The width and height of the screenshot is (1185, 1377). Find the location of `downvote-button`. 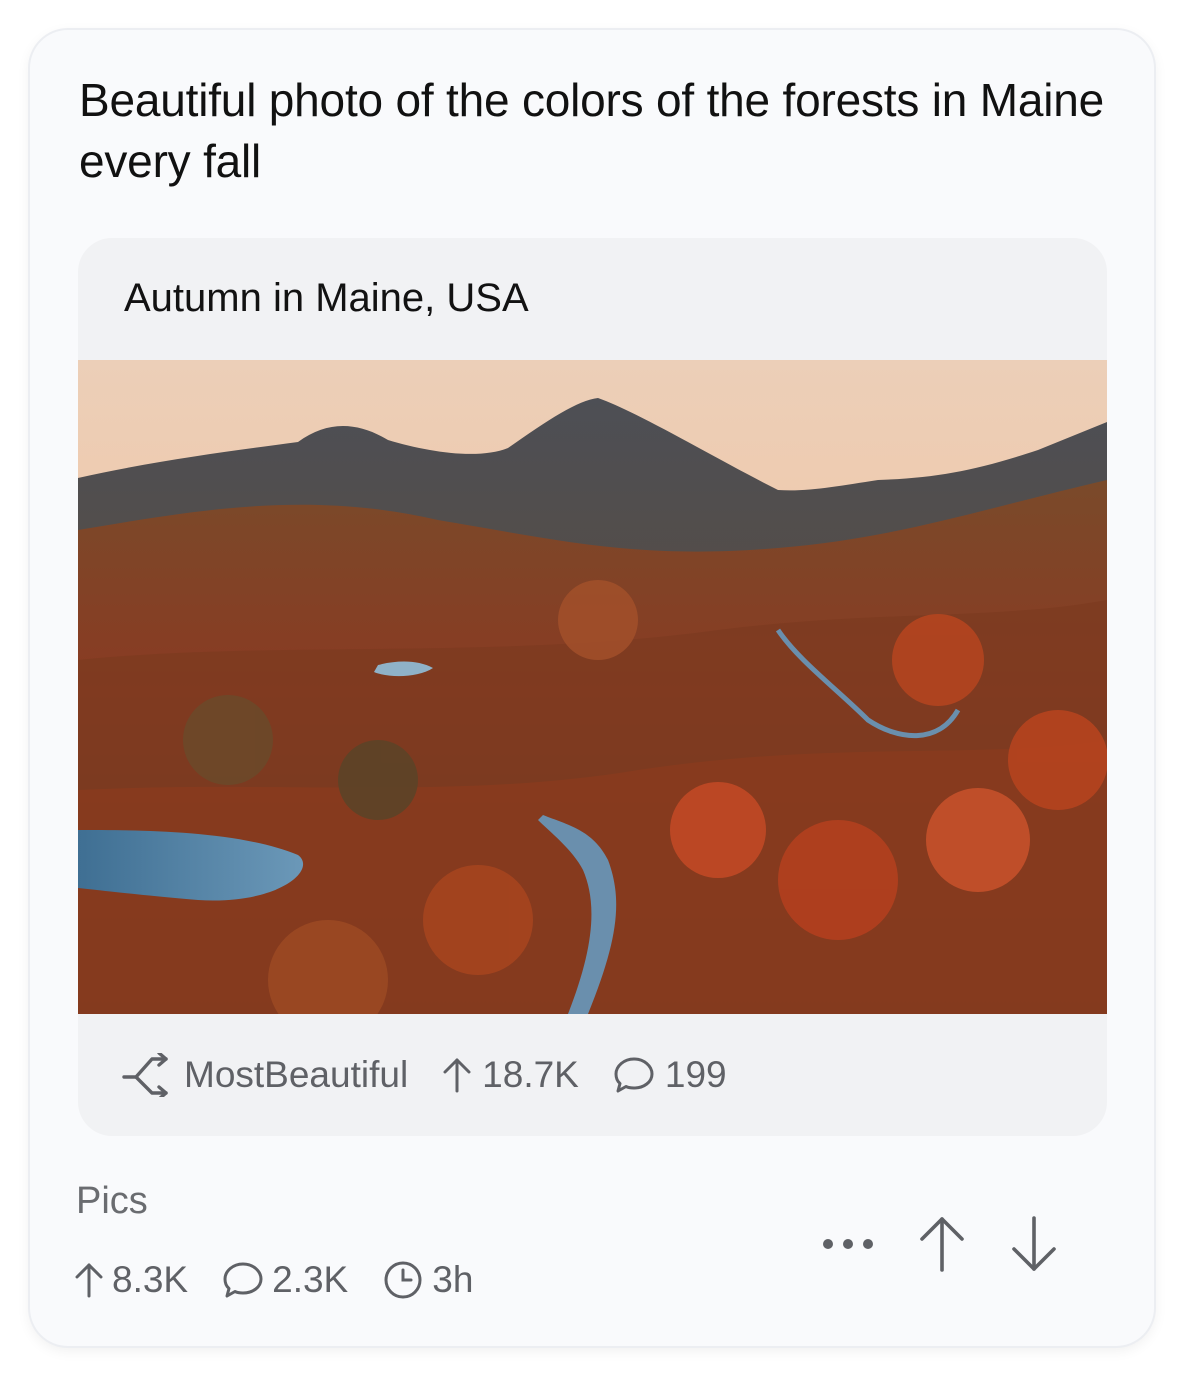

downvote-button is located at coordinates (1034, 1244).